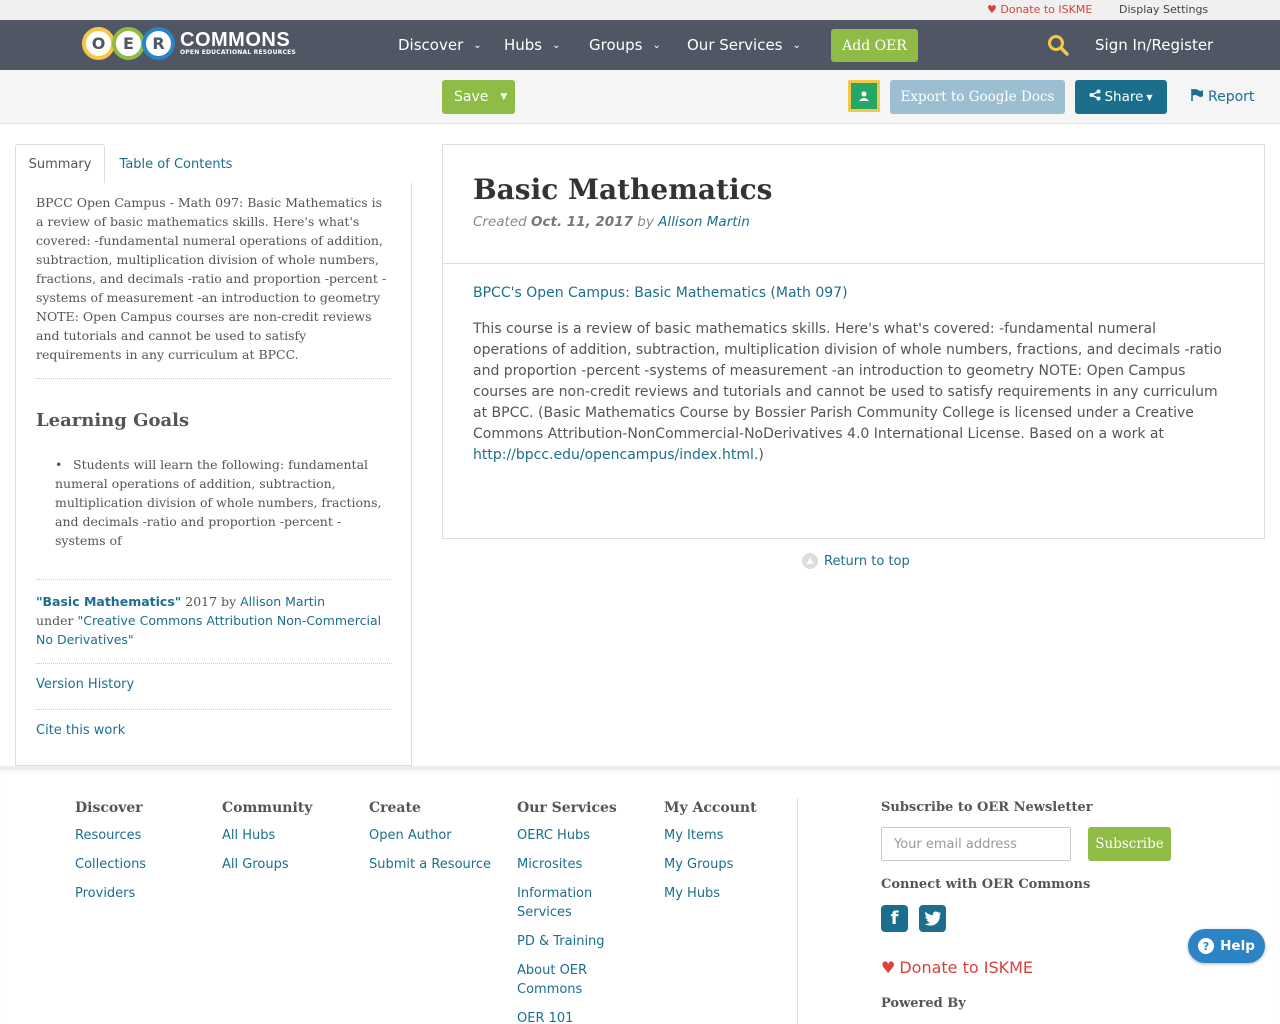 The image size is (1280, 1024). What do you see at coordinates (1058, 45) in the screenshot?
I see `search-icon` at bounding box center [1058, 45].